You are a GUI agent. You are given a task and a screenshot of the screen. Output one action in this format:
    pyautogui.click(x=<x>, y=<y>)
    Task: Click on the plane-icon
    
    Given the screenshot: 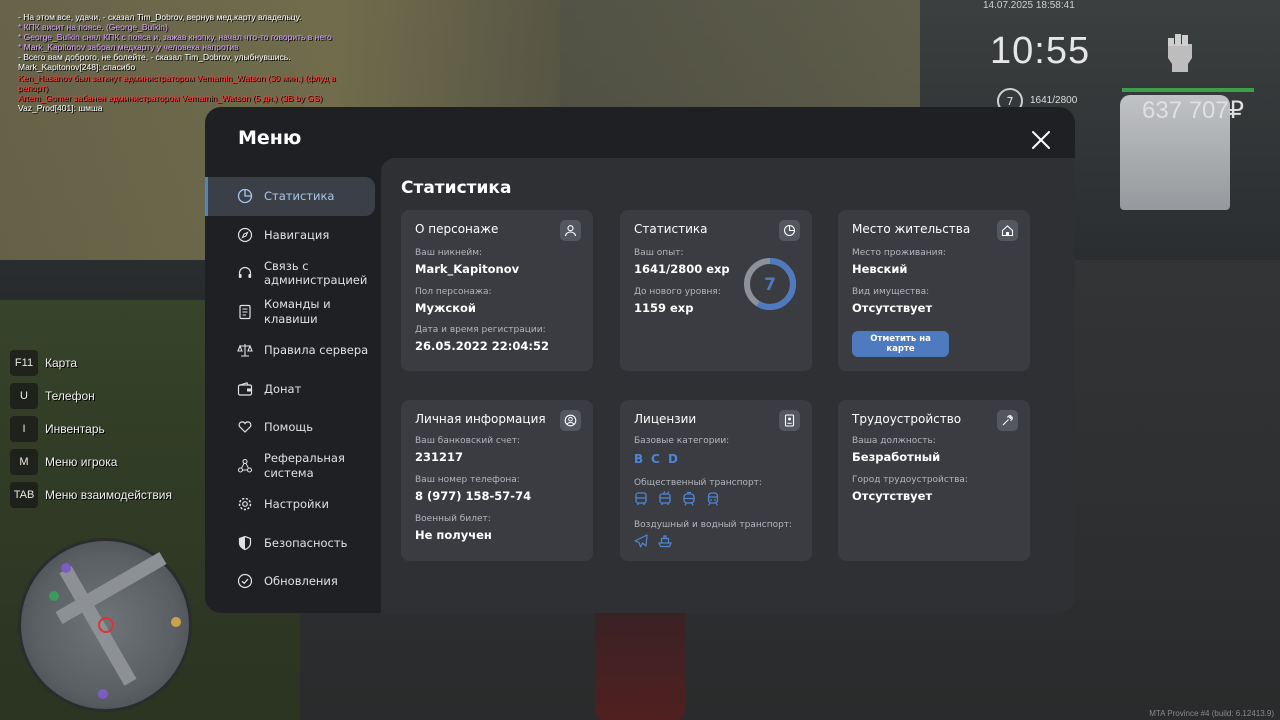 What is the action you would take?
    pyautogui.click(x=641, y=541)
    